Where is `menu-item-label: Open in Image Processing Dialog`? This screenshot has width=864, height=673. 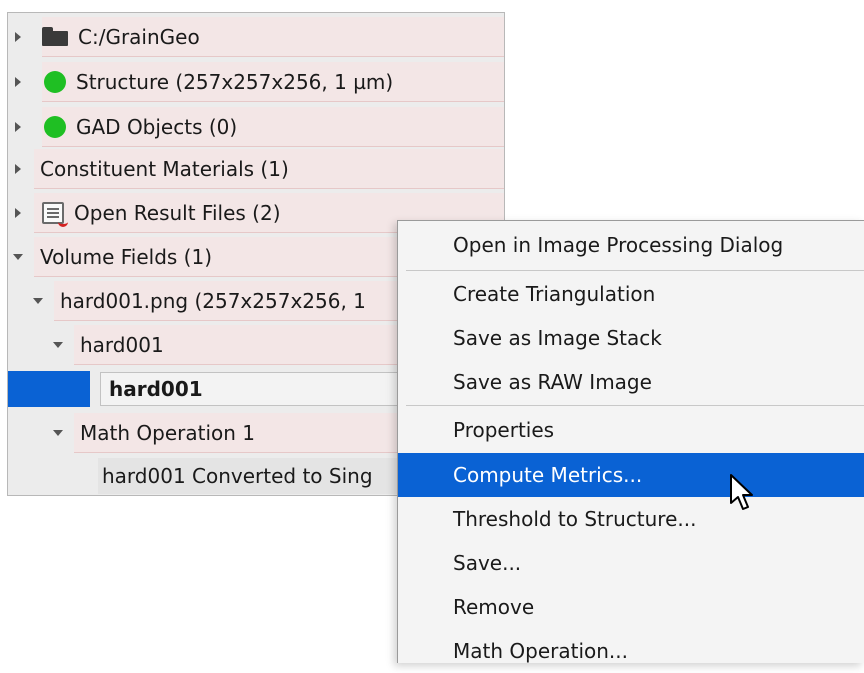 menu-item-label: Open in Image Processing Dialog is located at coordinates (618, 245).